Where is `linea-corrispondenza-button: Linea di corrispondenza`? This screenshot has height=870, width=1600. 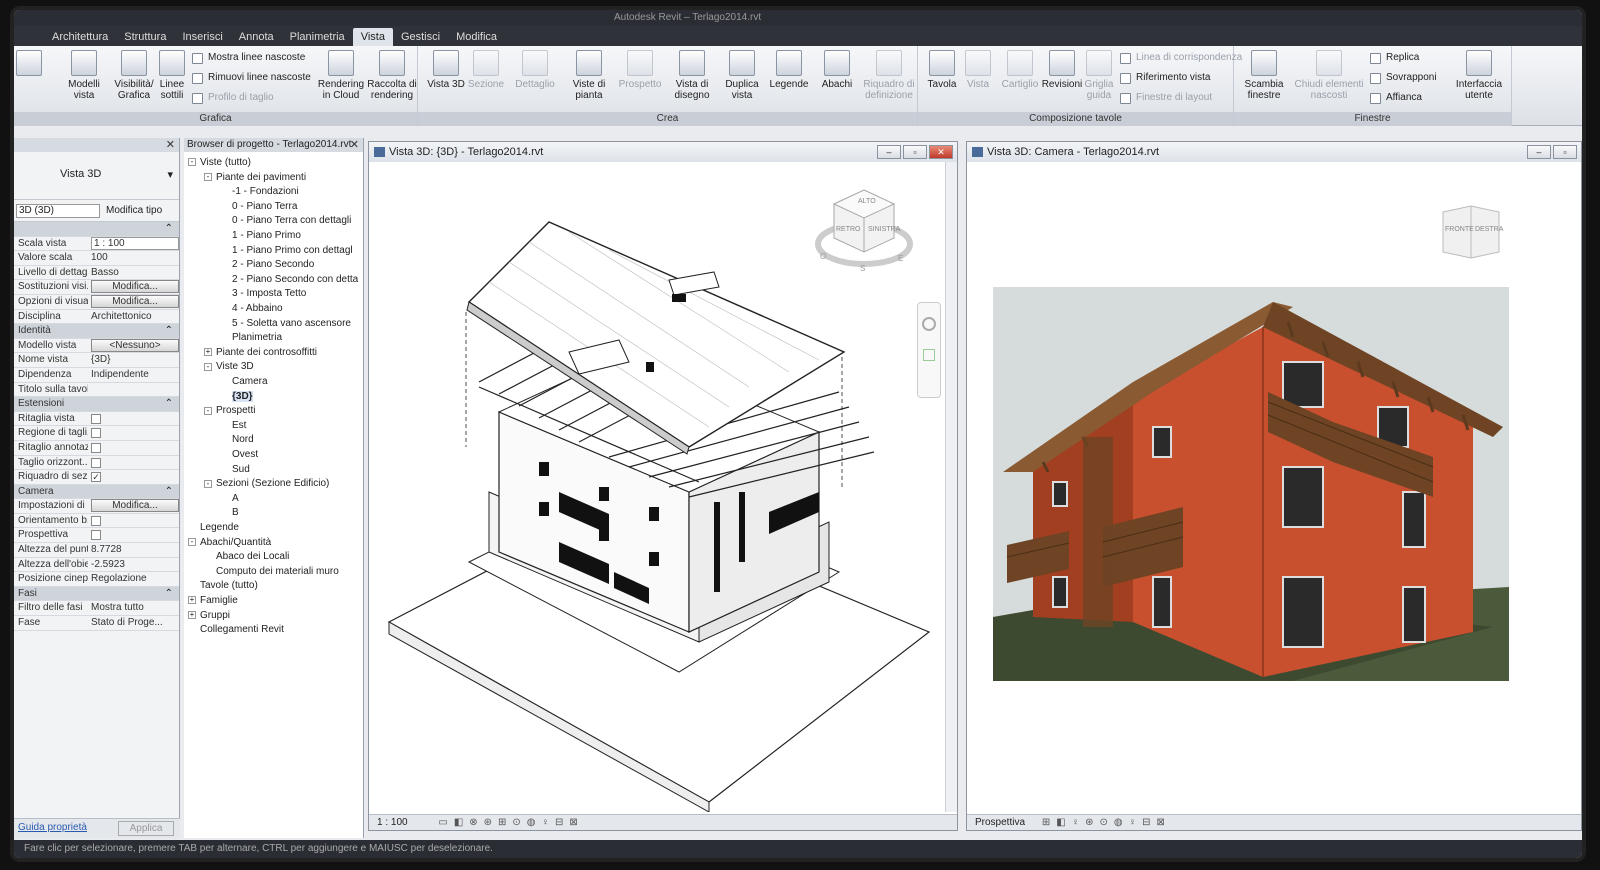
linea-corrispondenza-button: Linea di corrispondenza is located at coordinates (1181, 58).